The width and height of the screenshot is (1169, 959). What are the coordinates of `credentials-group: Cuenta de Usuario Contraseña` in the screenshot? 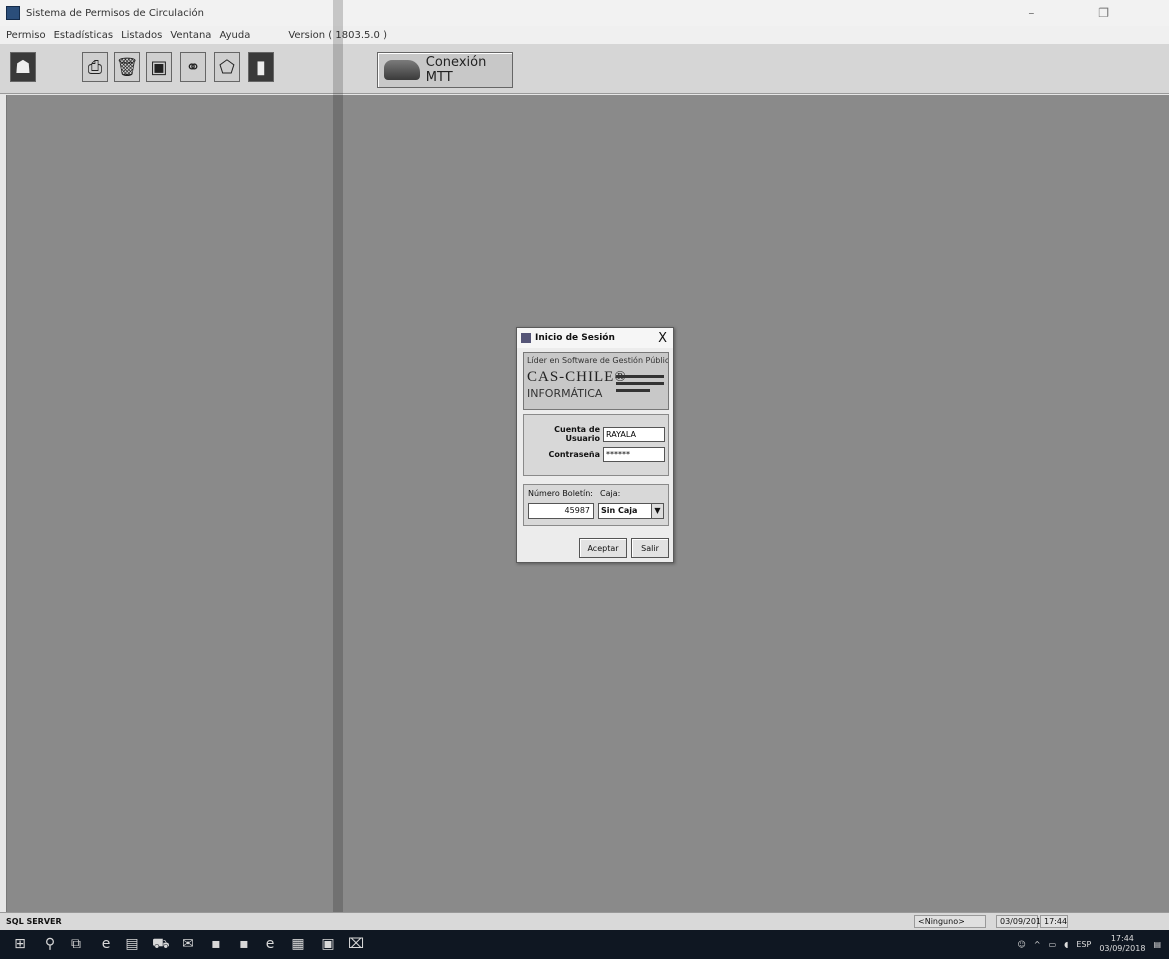 It's located at (596, 445).